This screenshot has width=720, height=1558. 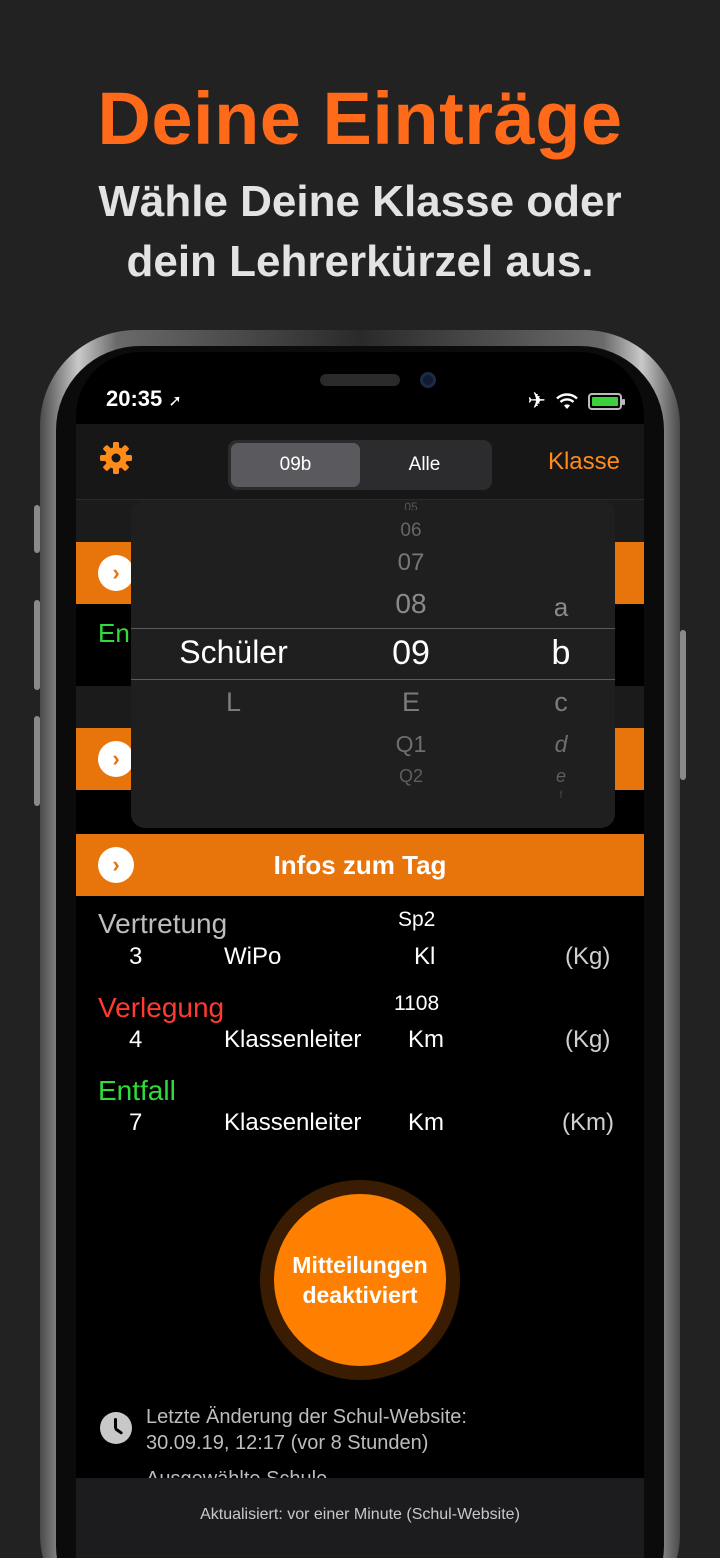 I want to click on entry-room: 1108, so click(x=417, y=1003).